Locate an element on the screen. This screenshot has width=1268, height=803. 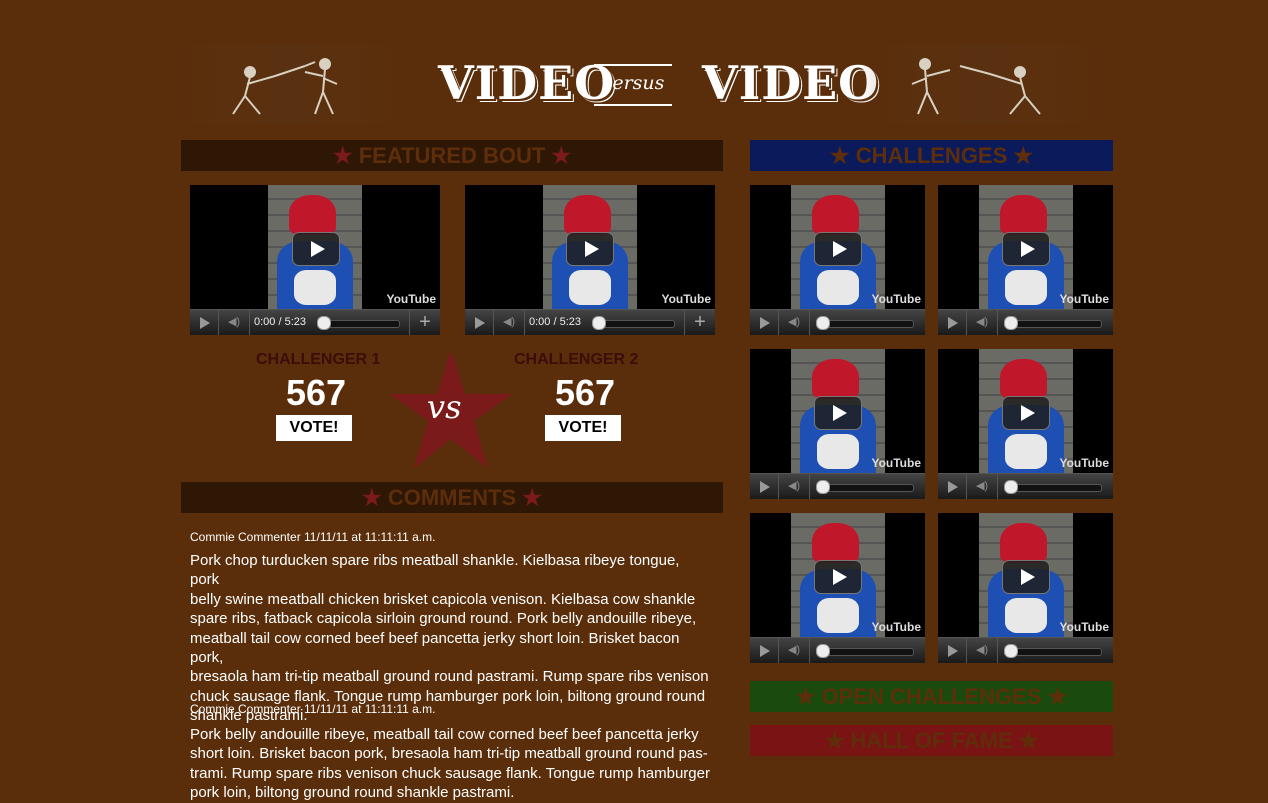
hall-of-fame-header: ★ HALL OF FAME ★ is located at coordinates (931, 740).